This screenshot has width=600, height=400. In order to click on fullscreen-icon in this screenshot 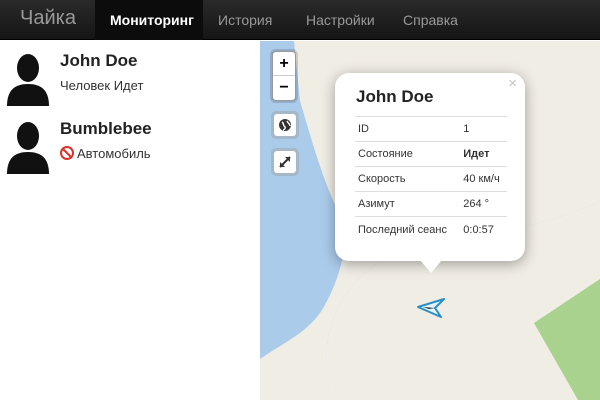, I will do `click(285, 162)`.